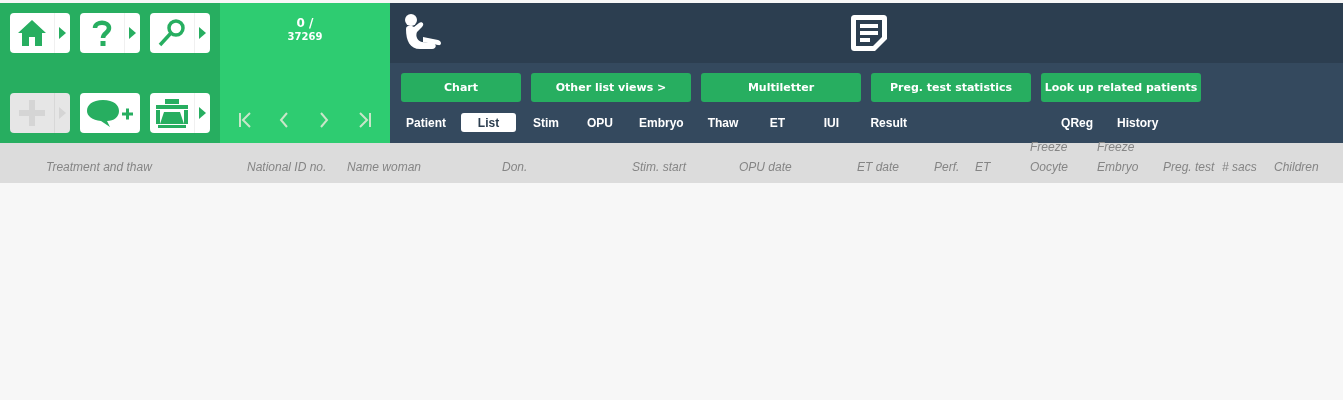 This screenshot has height=400, width=1343. What do you see at coordinates (831, 122) in the screenshot?
I see `tab: IUI` at bounding box center [831, 122].